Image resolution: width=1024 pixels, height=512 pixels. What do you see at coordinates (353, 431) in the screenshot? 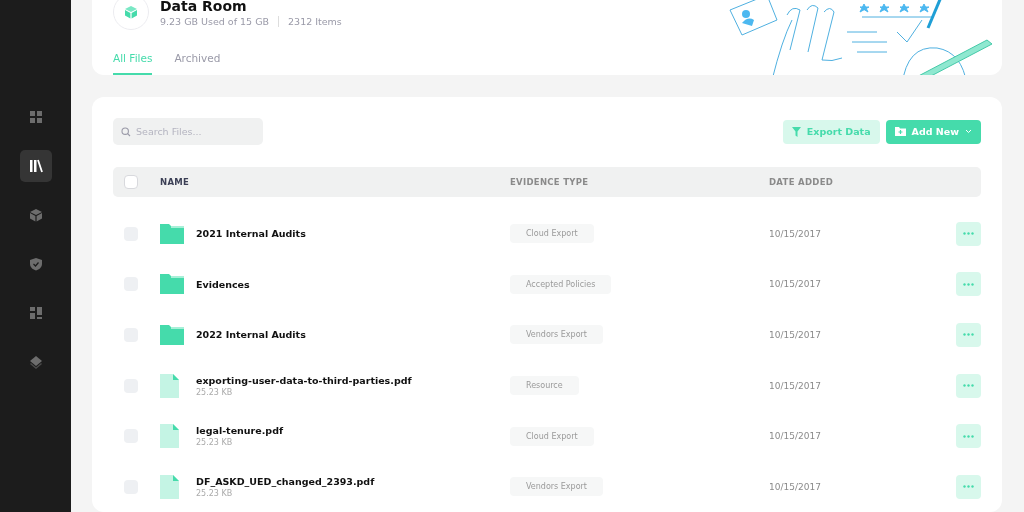
I see `file-name: legal-tenure.pdf` at bounding box center [353, 431].